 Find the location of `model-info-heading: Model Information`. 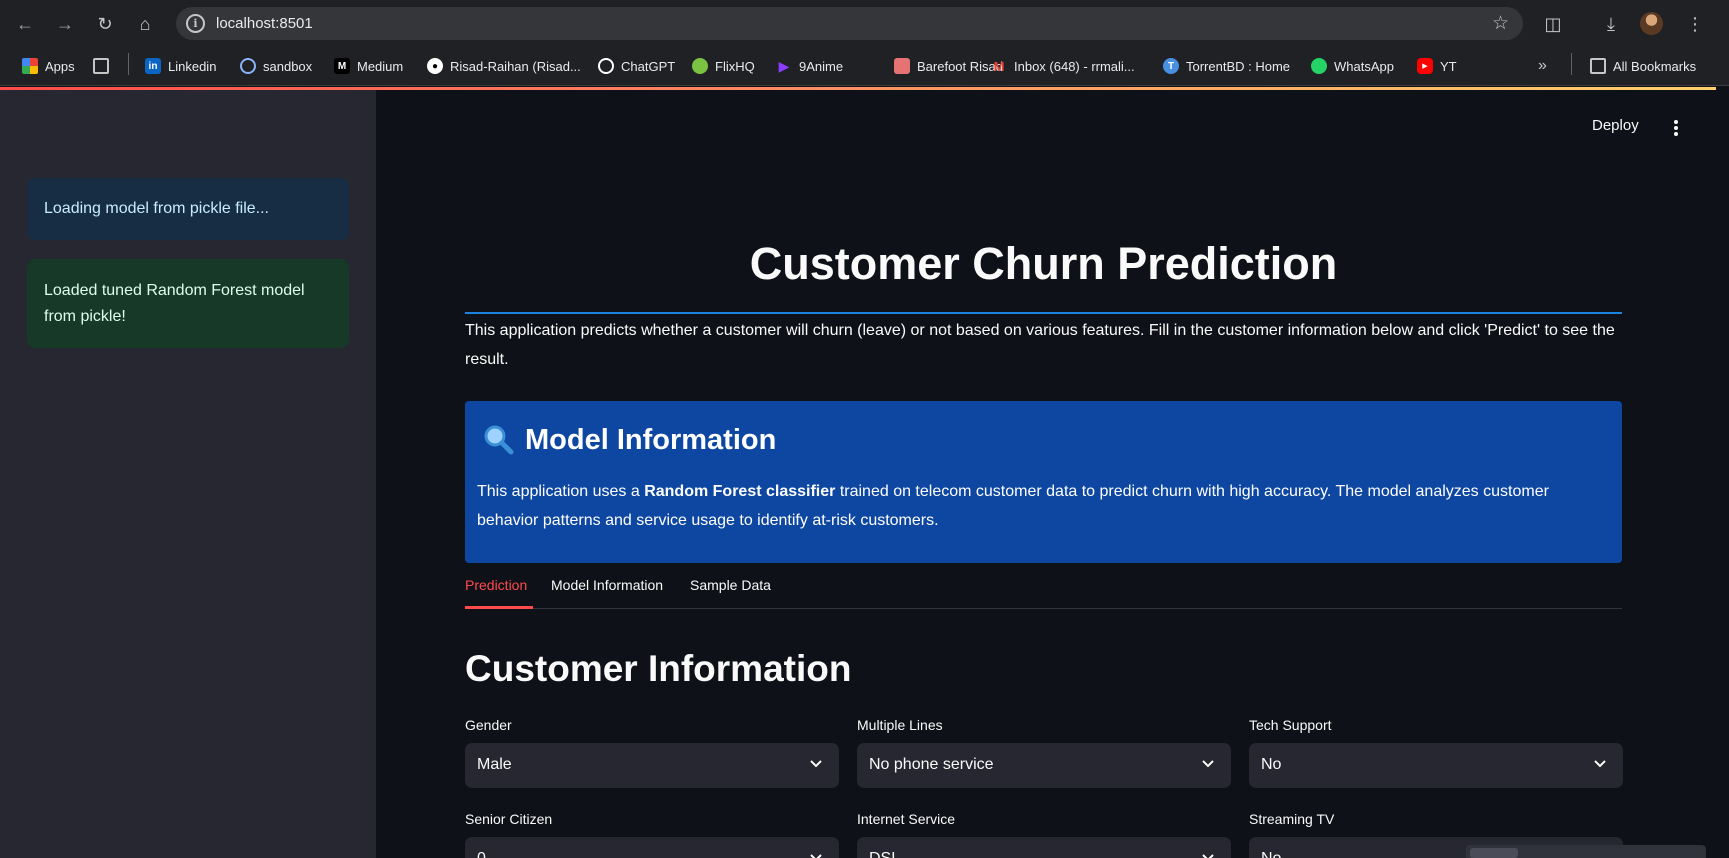

model-info-heading: Model Information is located at coordinates (628, 440).